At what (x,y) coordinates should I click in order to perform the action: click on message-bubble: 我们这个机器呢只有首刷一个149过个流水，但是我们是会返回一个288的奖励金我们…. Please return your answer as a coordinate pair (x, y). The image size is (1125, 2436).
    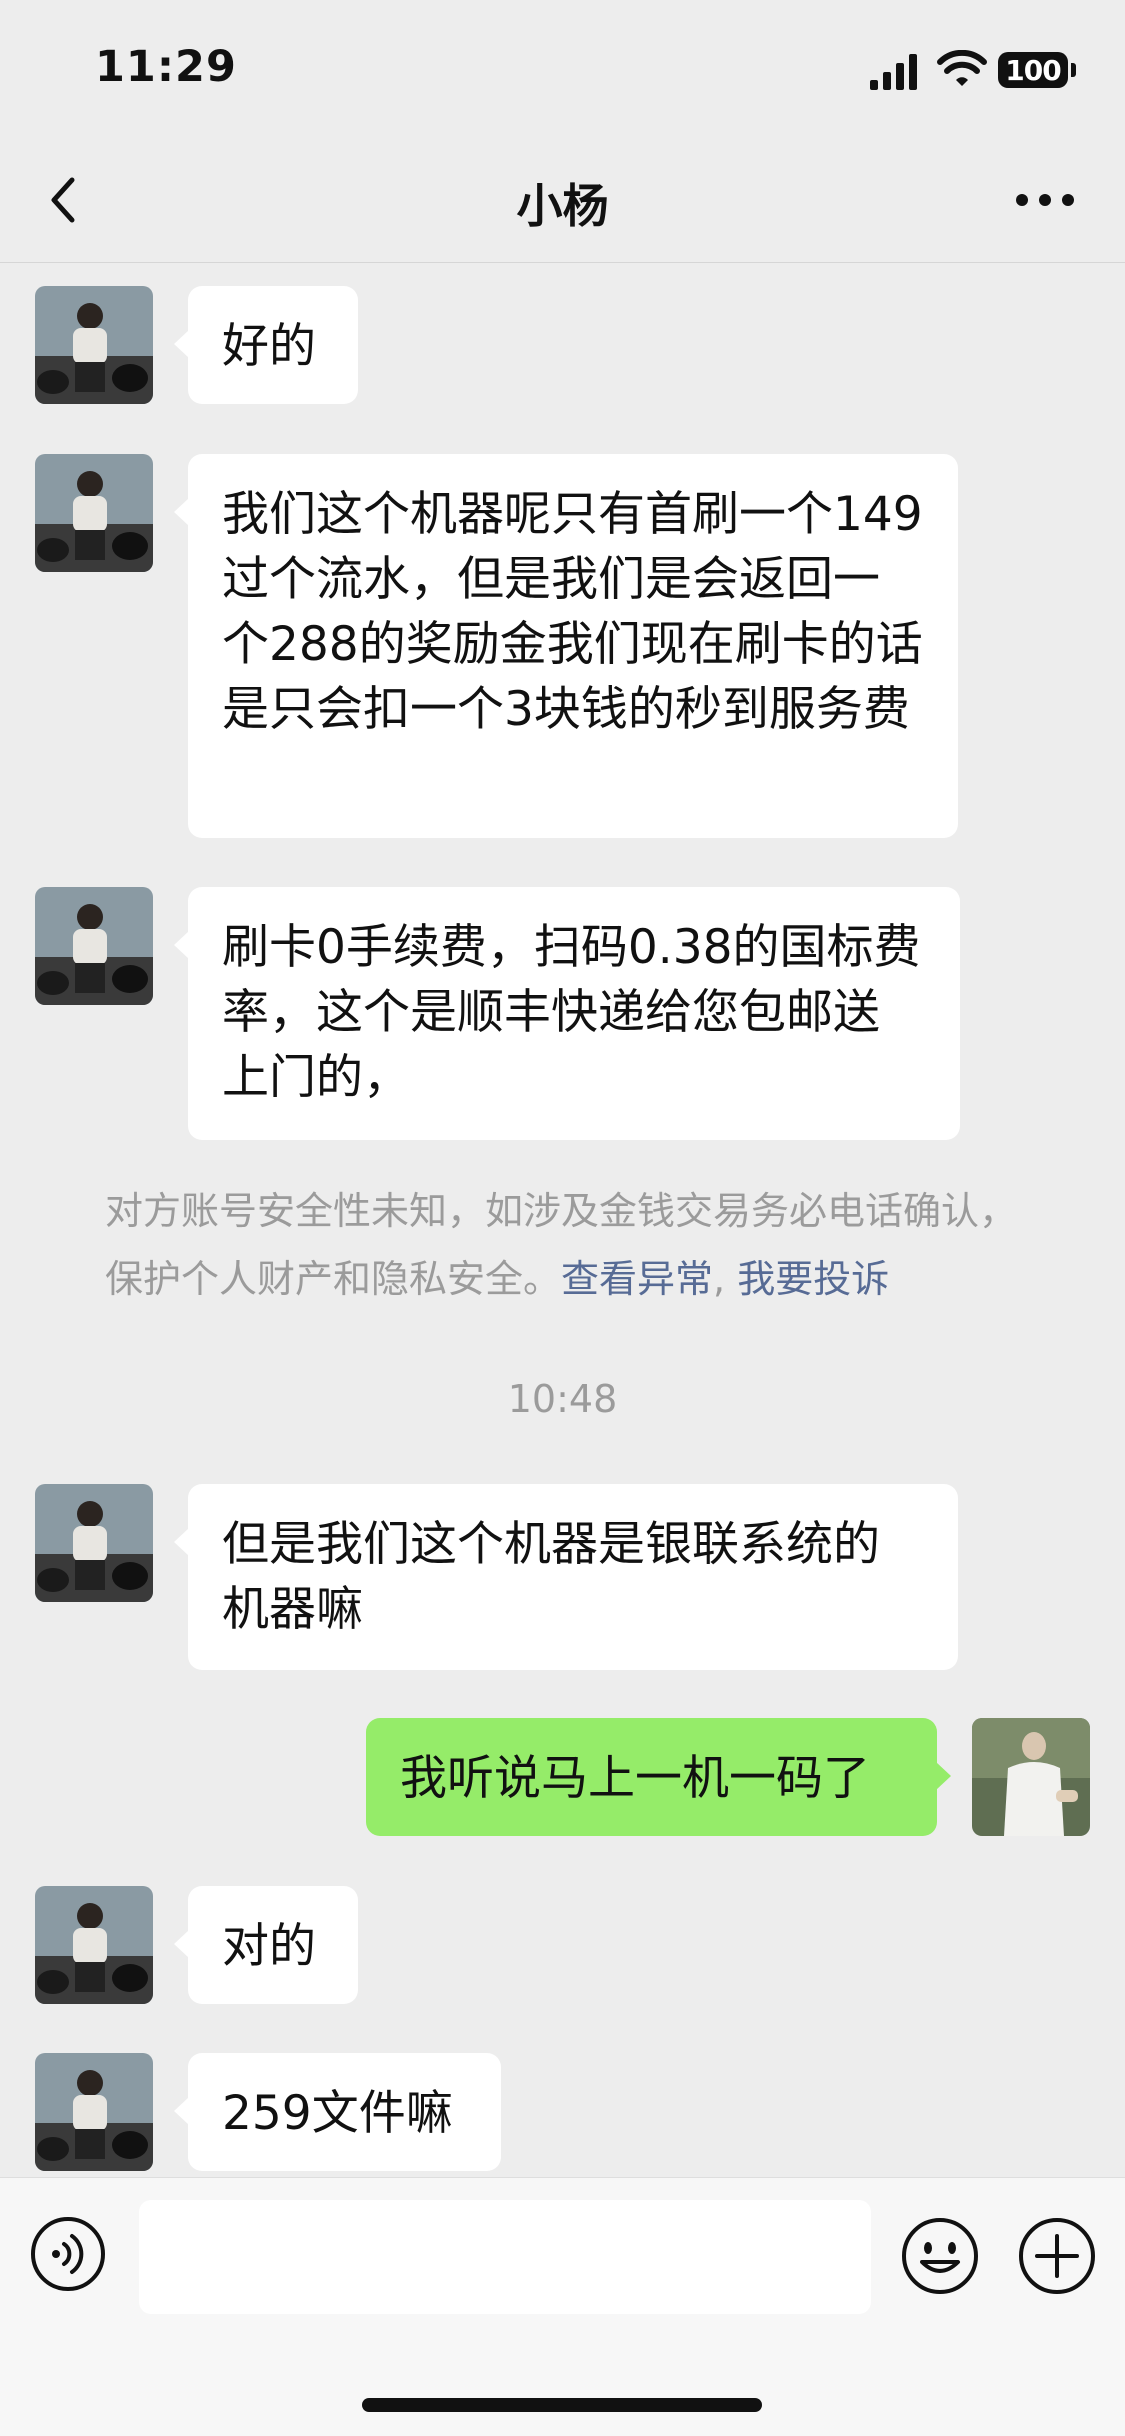
    Looking at the image, I should click on (566, 646).